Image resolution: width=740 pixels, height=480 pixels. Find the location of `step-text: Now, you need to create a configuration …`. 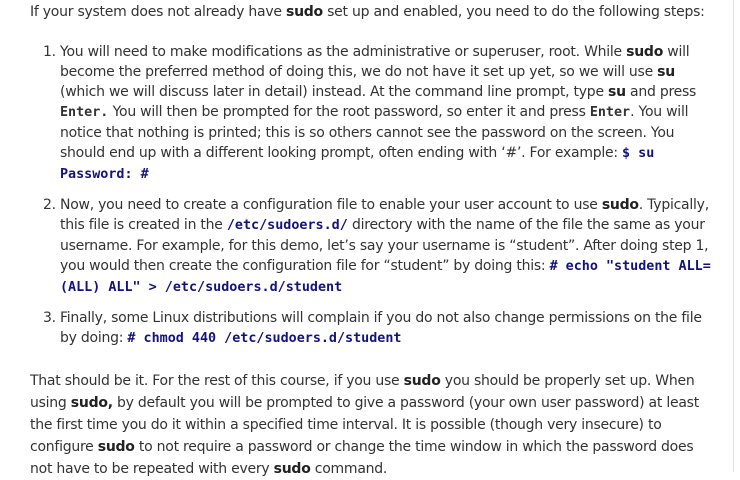

step-text: Now, you need to create a configuration … is located at coordinates (331, 205).